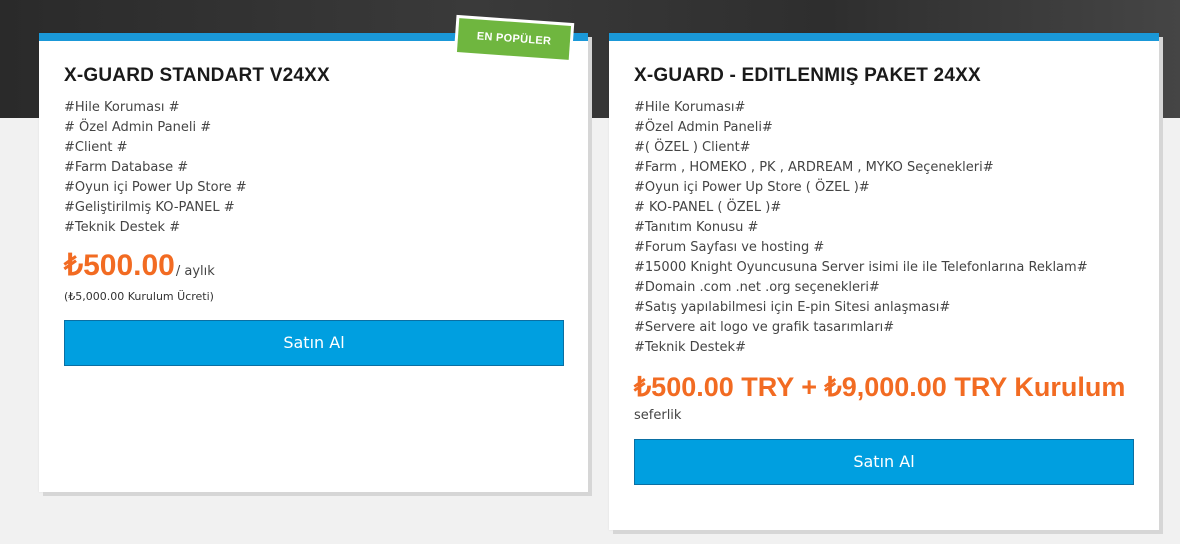 Image resolution: width=1180 pixels, height=544 pixels. What do you see at coordinates (313, 266) in the screenshot?
I see `price-row: ₺500.00 / aylık` at bounding box center [313, 266].